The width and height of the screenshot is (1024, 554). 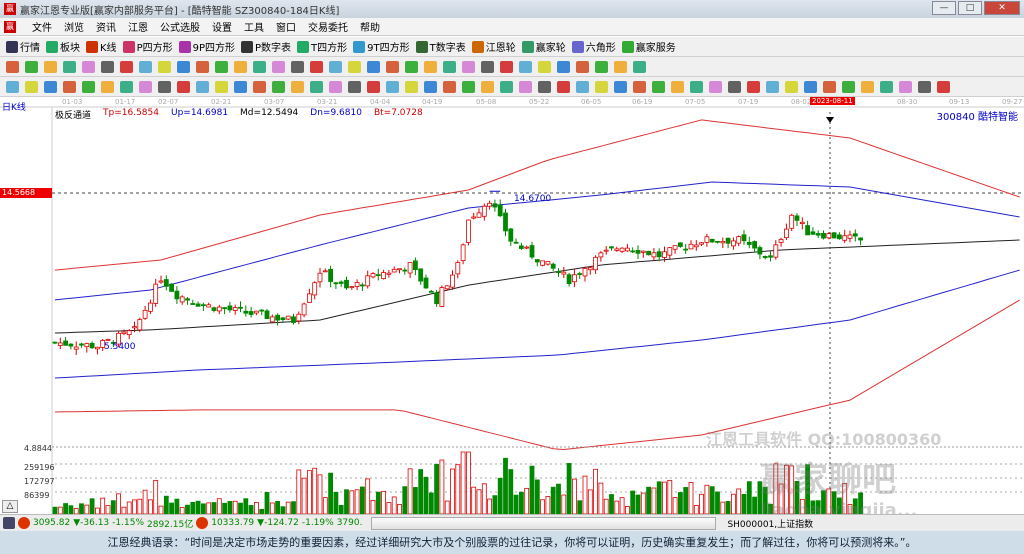 What do you see at coordinates (10, 506) in the screenshot?
I see `collapse-button: △` at bounding box center [10, 506].